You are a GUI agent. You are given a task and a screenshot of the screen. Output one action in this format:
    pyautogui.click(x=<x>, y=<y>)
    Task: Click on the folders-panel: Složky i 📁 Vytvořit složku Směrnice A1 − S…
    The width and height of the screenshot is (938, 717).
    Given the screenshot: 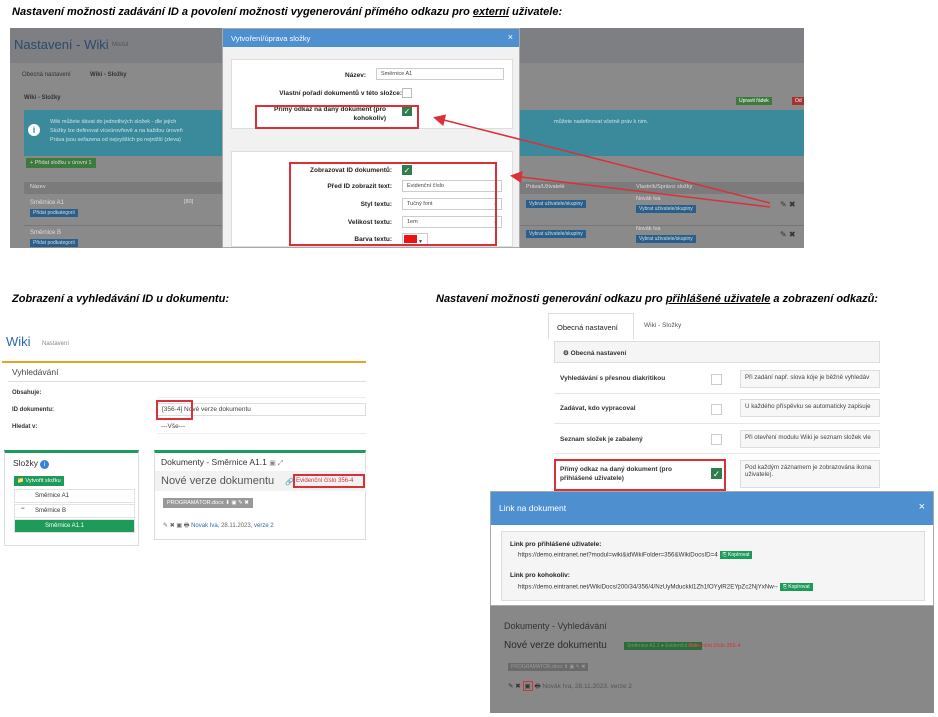 What is the action you would take?
    pyautogui.click(x=71, y=498)
    